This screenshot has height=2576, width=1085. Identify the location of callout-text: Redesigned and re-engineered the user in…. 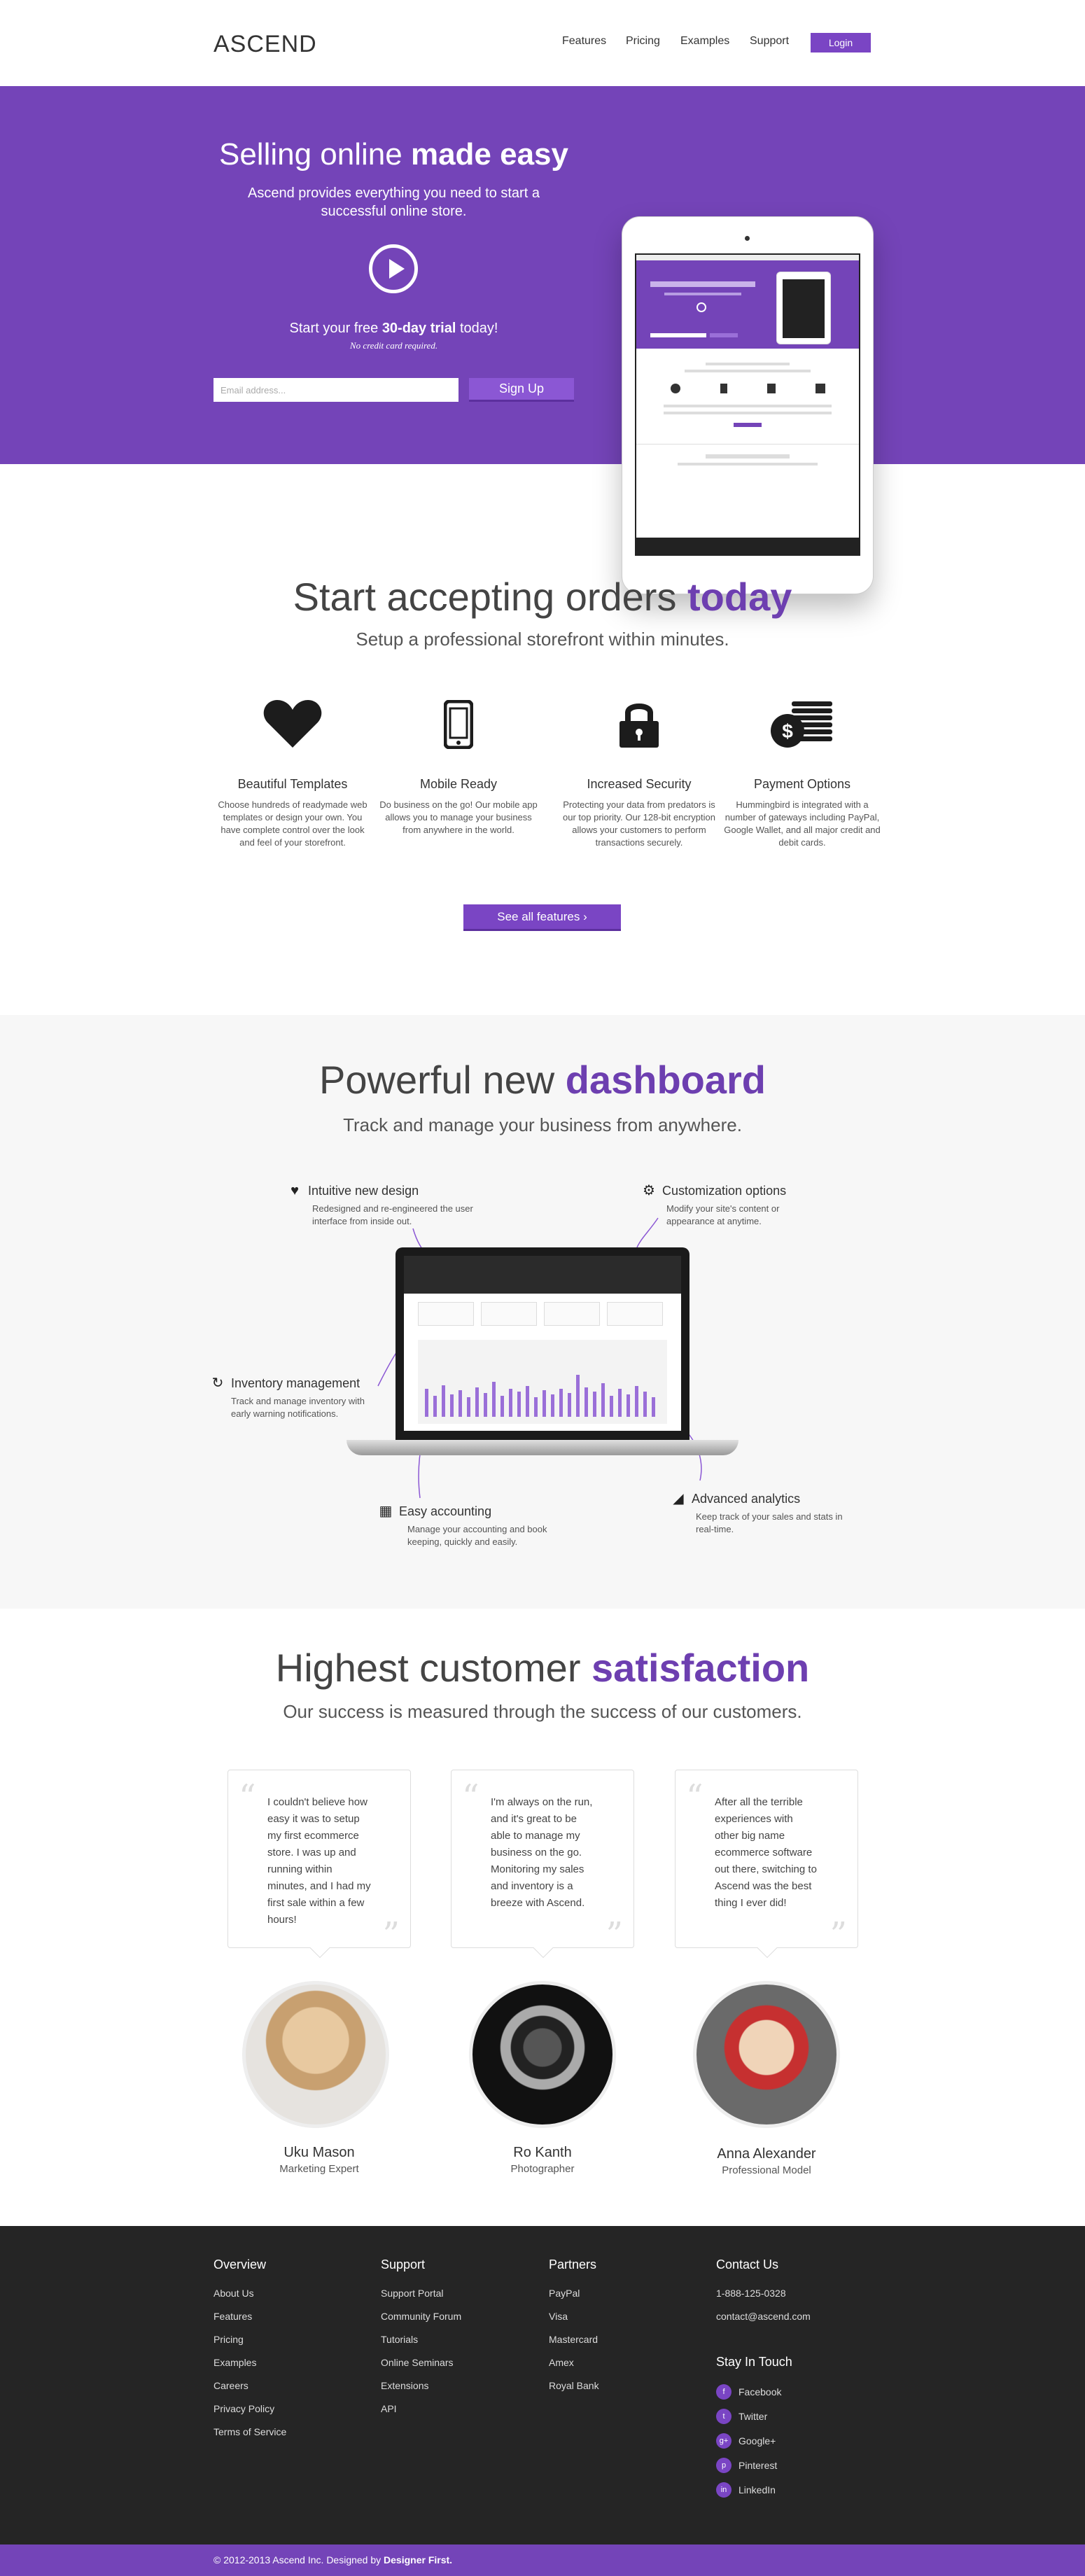
(392, 1214).